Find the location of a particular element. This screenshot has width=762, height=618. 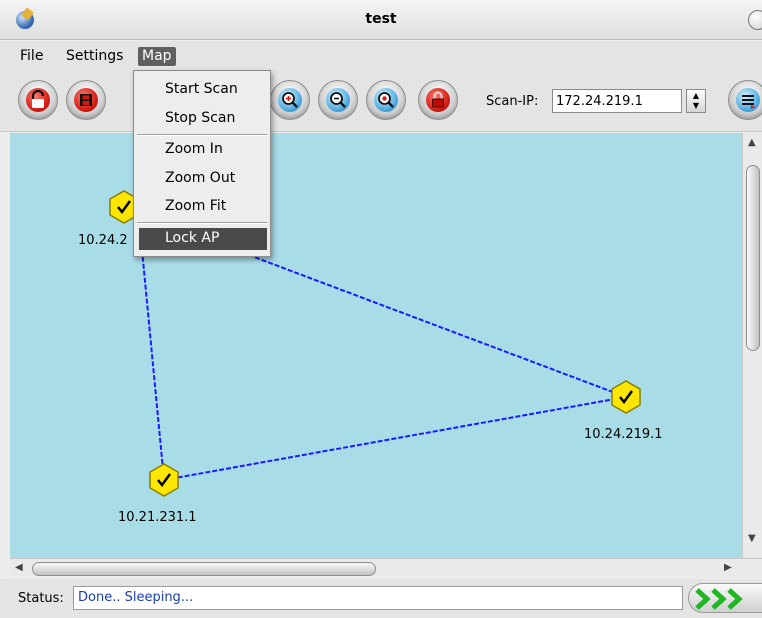

save-button is located at coordinates (86, 100).